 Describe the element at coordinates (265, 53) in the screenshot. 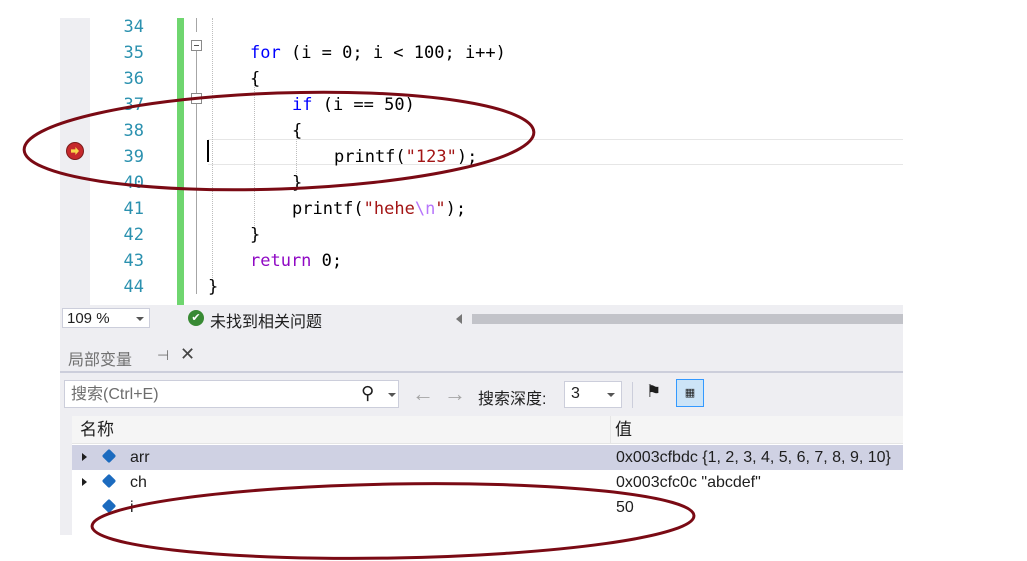

I see `code-token: for` at that location.